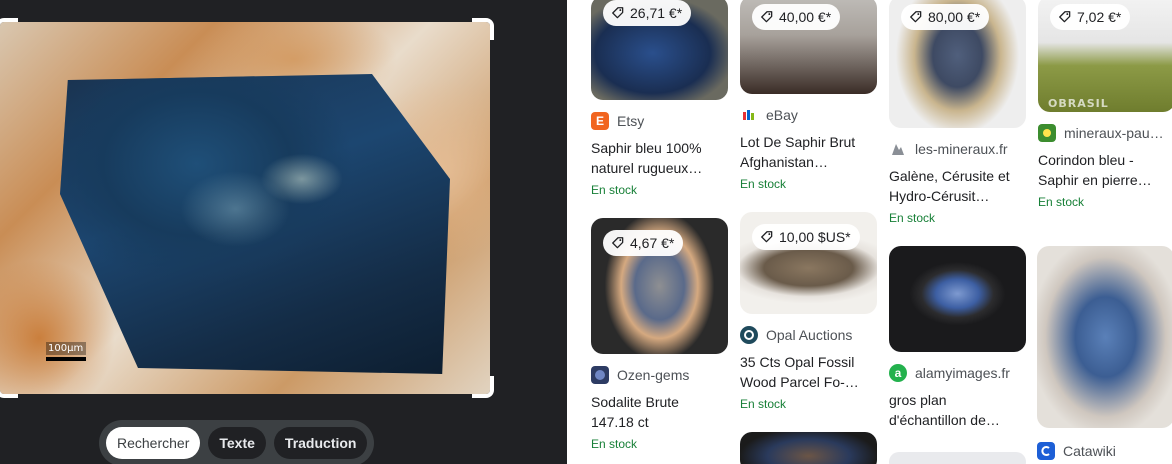 The height and width of the screenshot is (464, 1172). I want to click on price-badge: 7,02 €*, so click(1090, 17).